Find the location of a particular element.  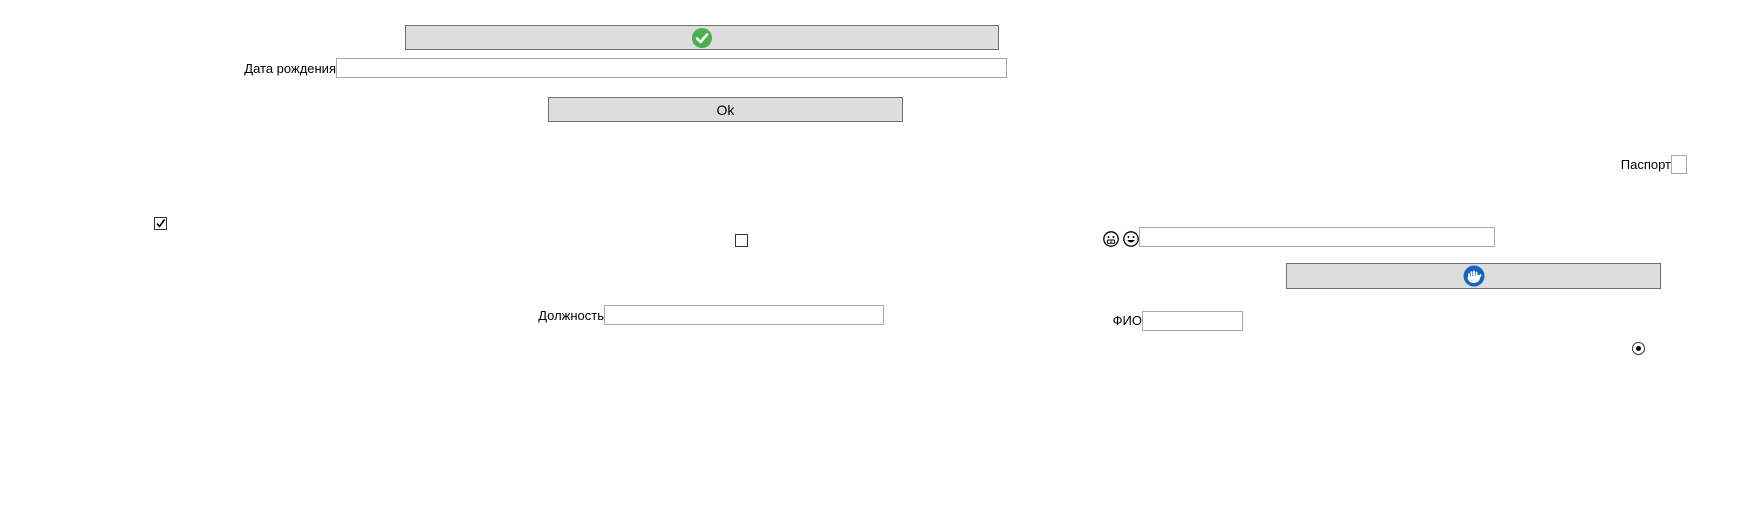

birth-date-field is located at coordinates (671, 68).